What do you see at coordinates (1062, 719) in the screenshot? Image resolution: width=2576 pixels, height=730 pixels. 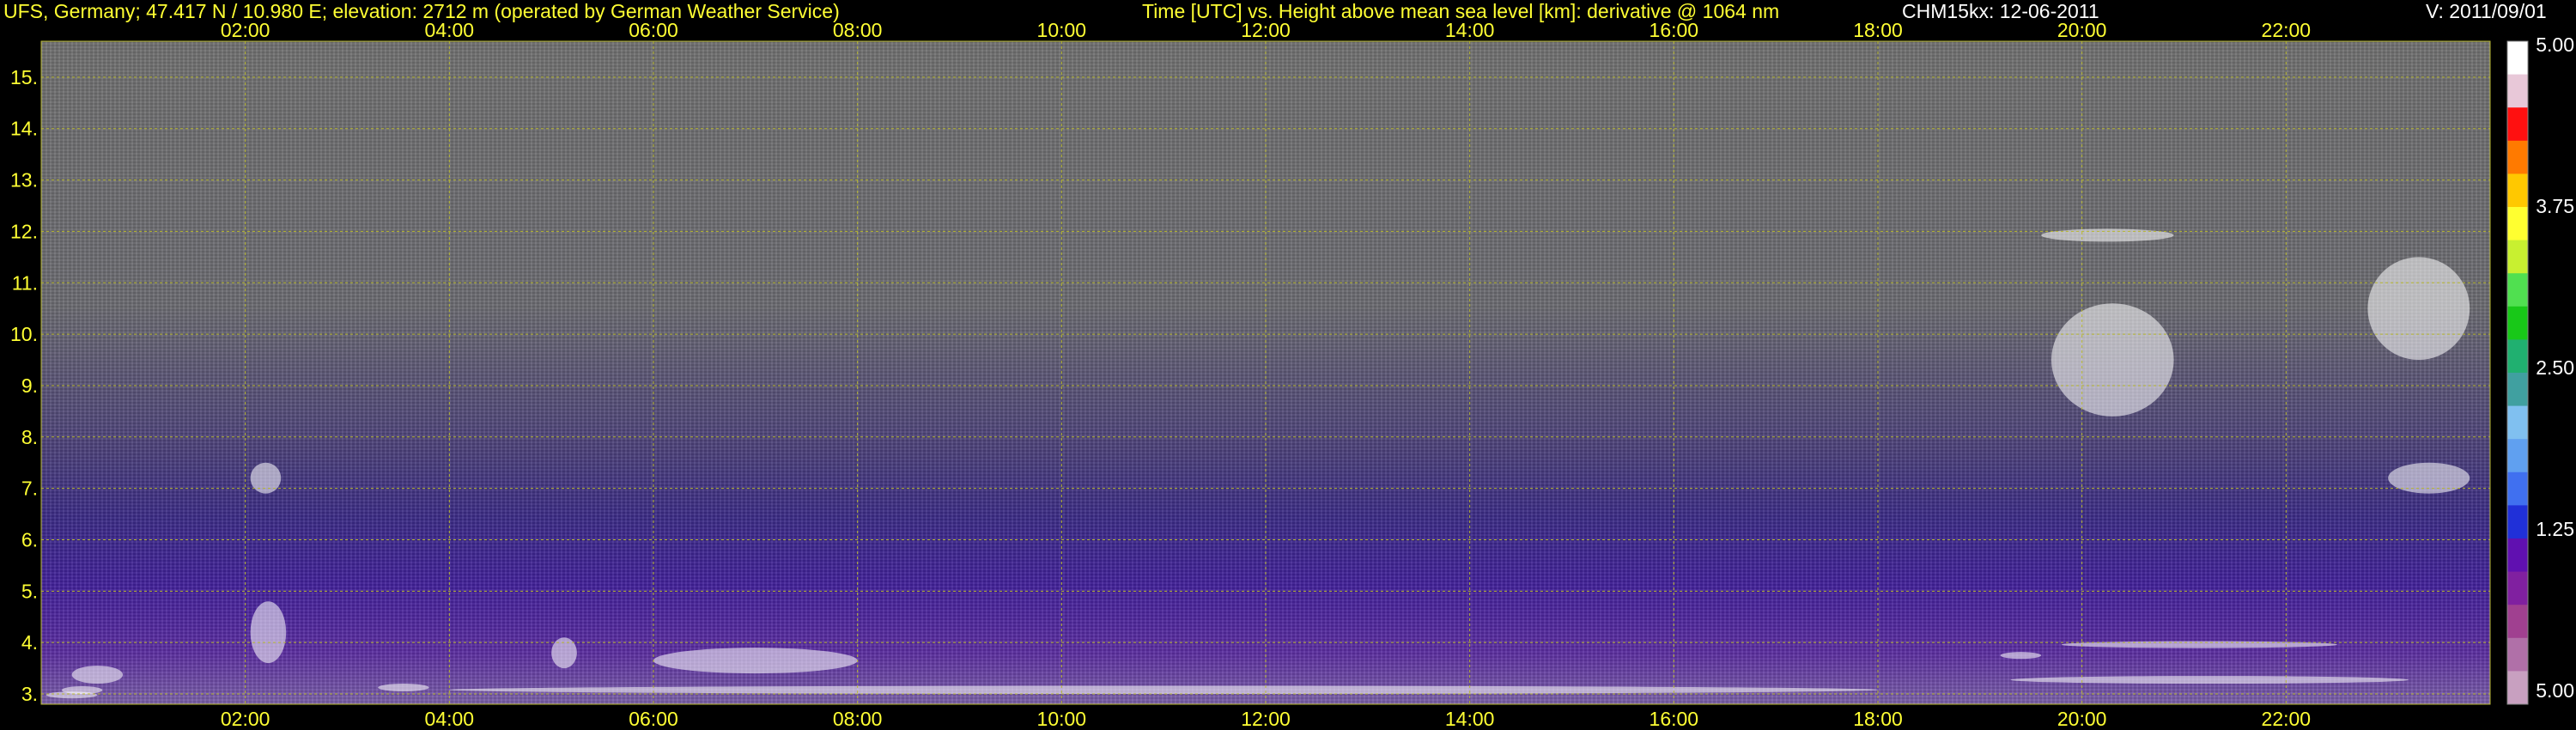 I see `x-tick-label-bottom: 10:00` at bounding box center [1062, 719].